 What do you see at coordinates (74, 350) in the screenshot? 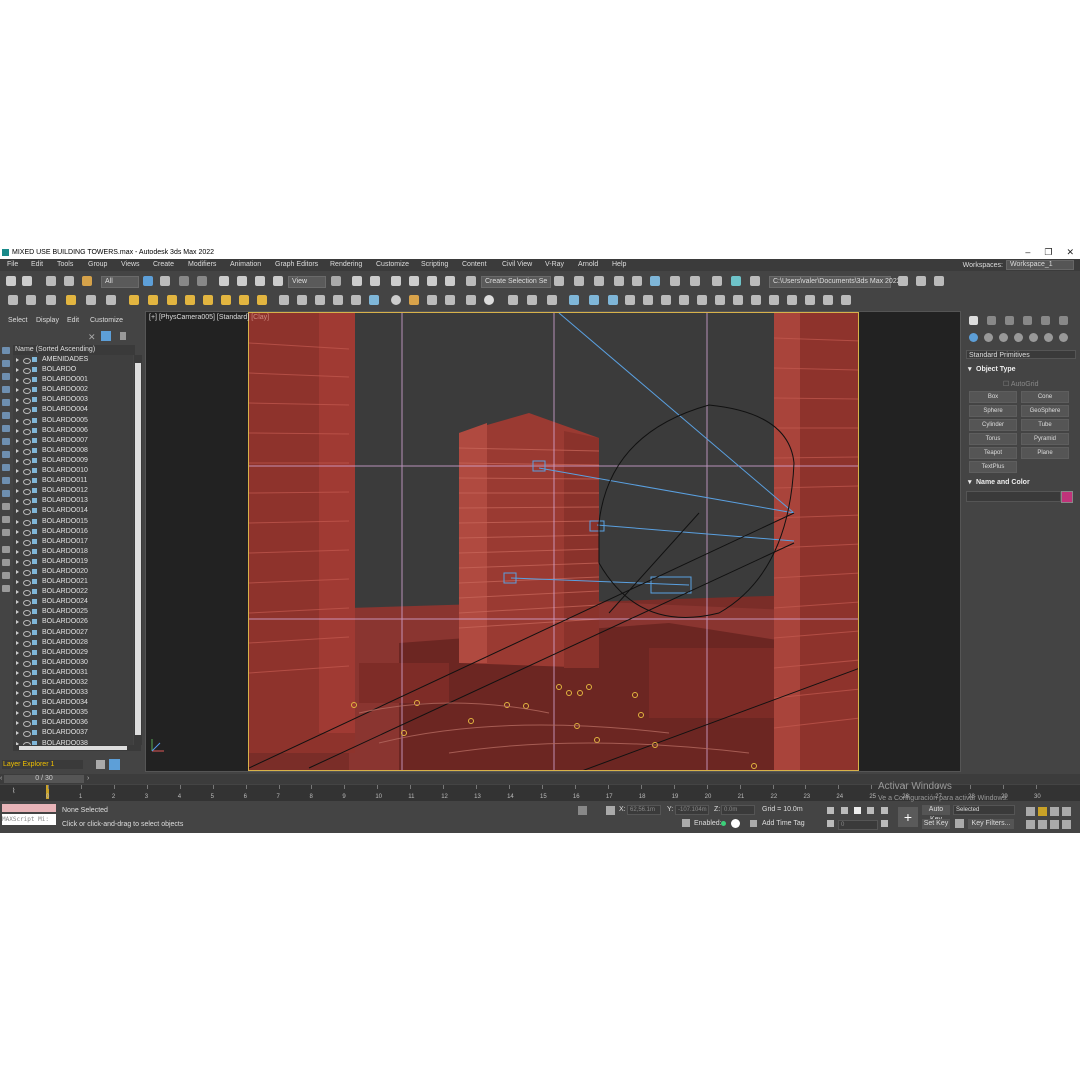
I see `column-header: Name (Sorted Ascending)` at bounding box center [74, 350].